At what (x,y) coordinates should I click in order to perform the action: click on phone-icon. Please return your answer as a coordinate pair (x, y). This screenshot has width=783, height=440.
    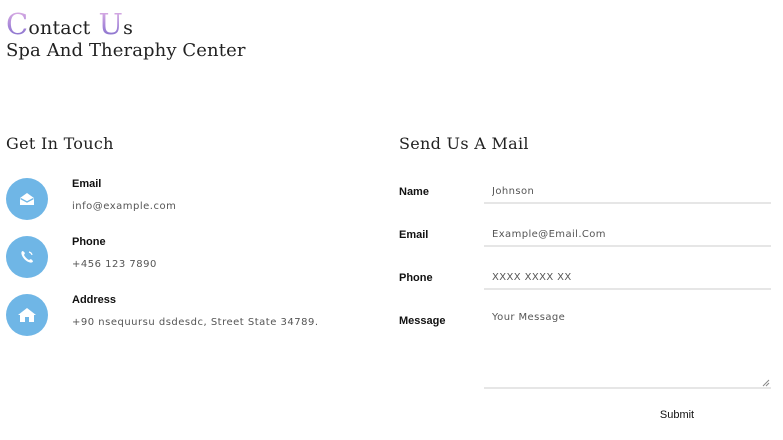
    Looking at the image, I should click on (27, 257).